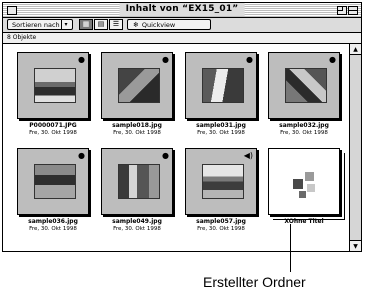  What do you see at coordinates (221, 125) in the screenshot?
I see `file-name: sample031.jpg` at bounding box center [221, 125].